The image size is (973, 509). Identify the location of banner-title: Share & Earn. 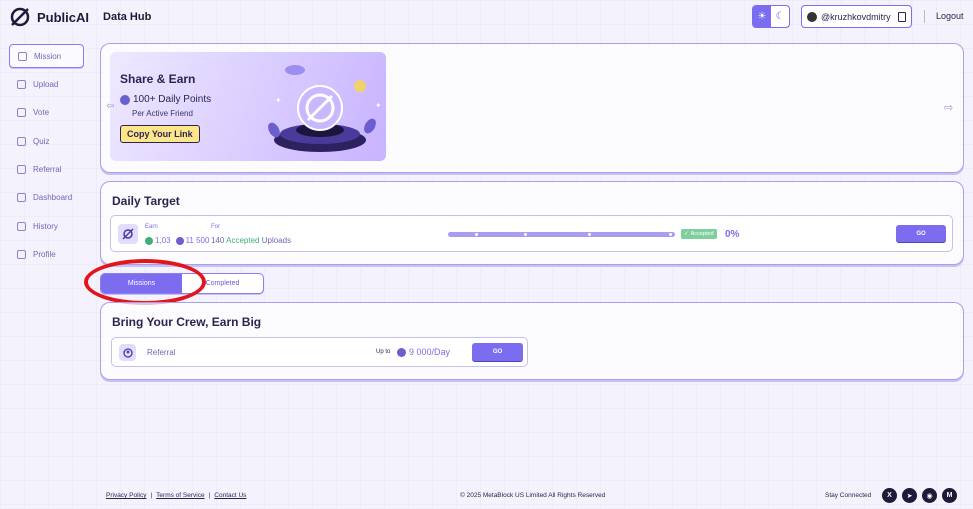
(158, 79).